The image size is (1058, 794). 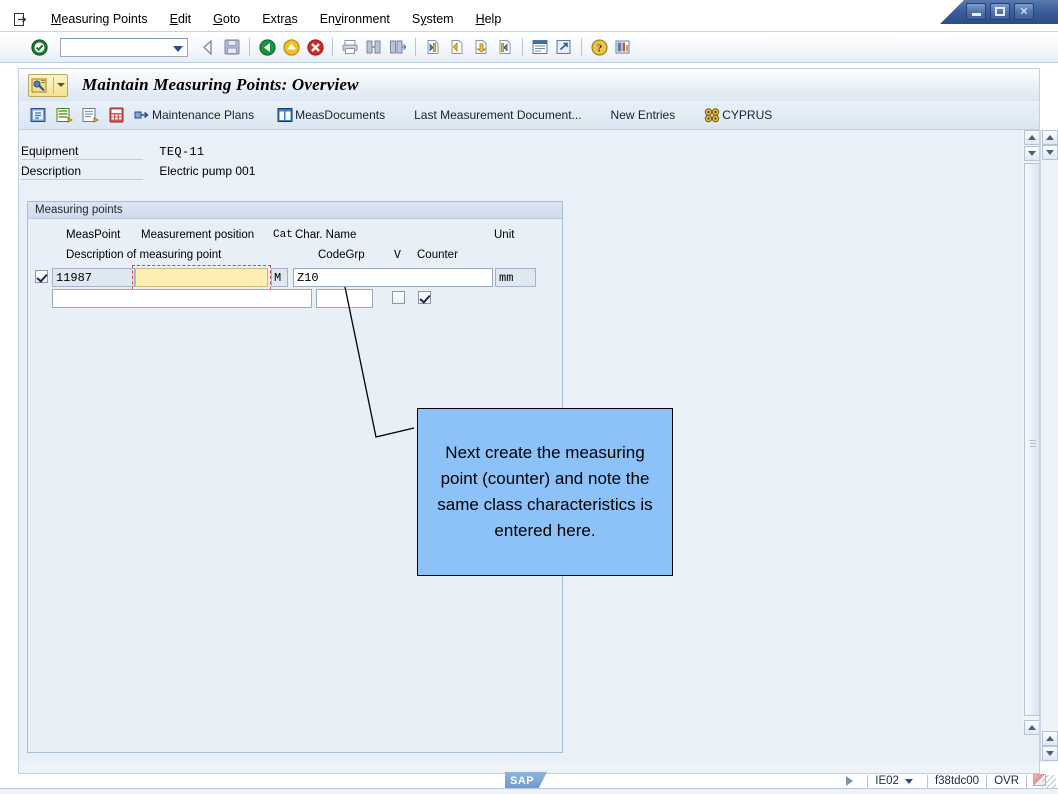 I want to click on subscreen-scroll-thumb, so click(x=1031, y=439).